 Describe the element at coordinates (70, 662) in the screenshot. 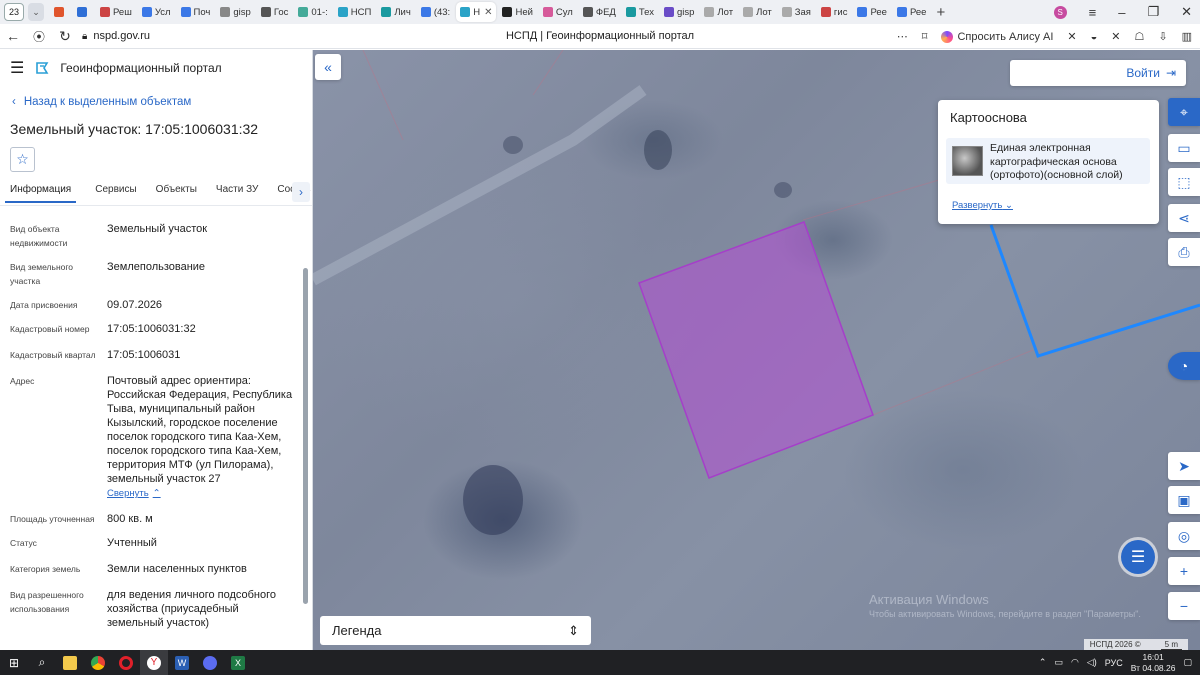

I see `file-explorer-icon` at that location.